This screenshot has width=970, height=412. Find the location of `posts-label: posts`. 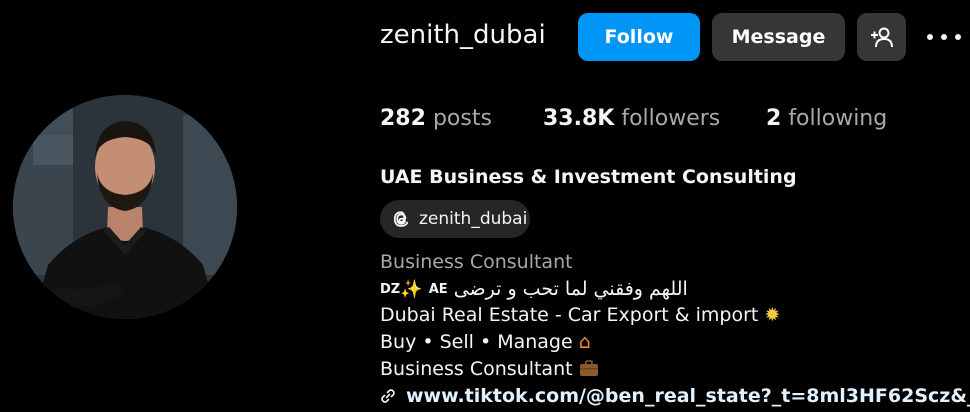

posts-label: posts is located at coordinates (462, 118).